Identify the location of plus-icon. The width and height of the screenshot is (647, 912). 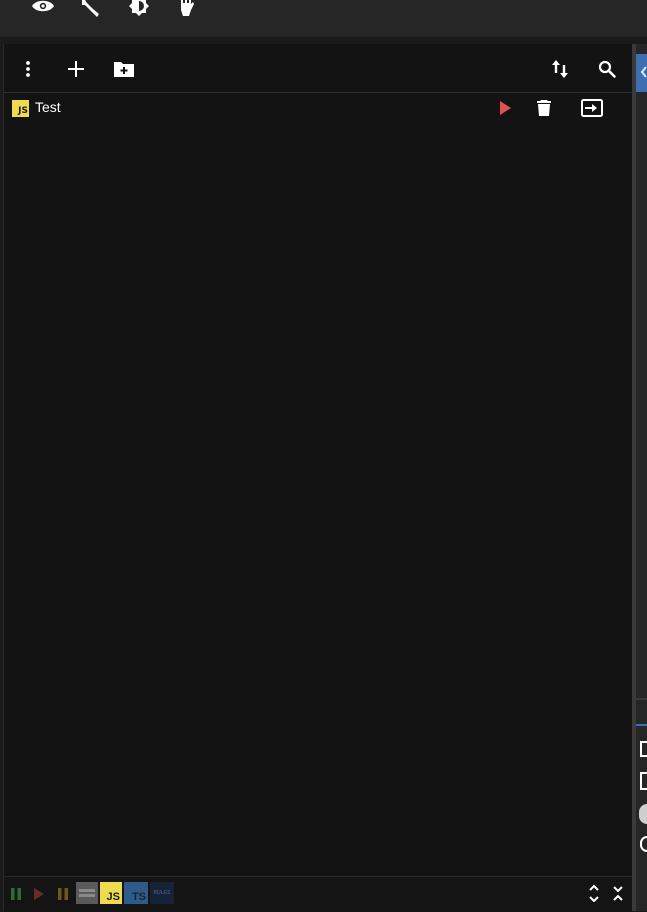
(76, 69).